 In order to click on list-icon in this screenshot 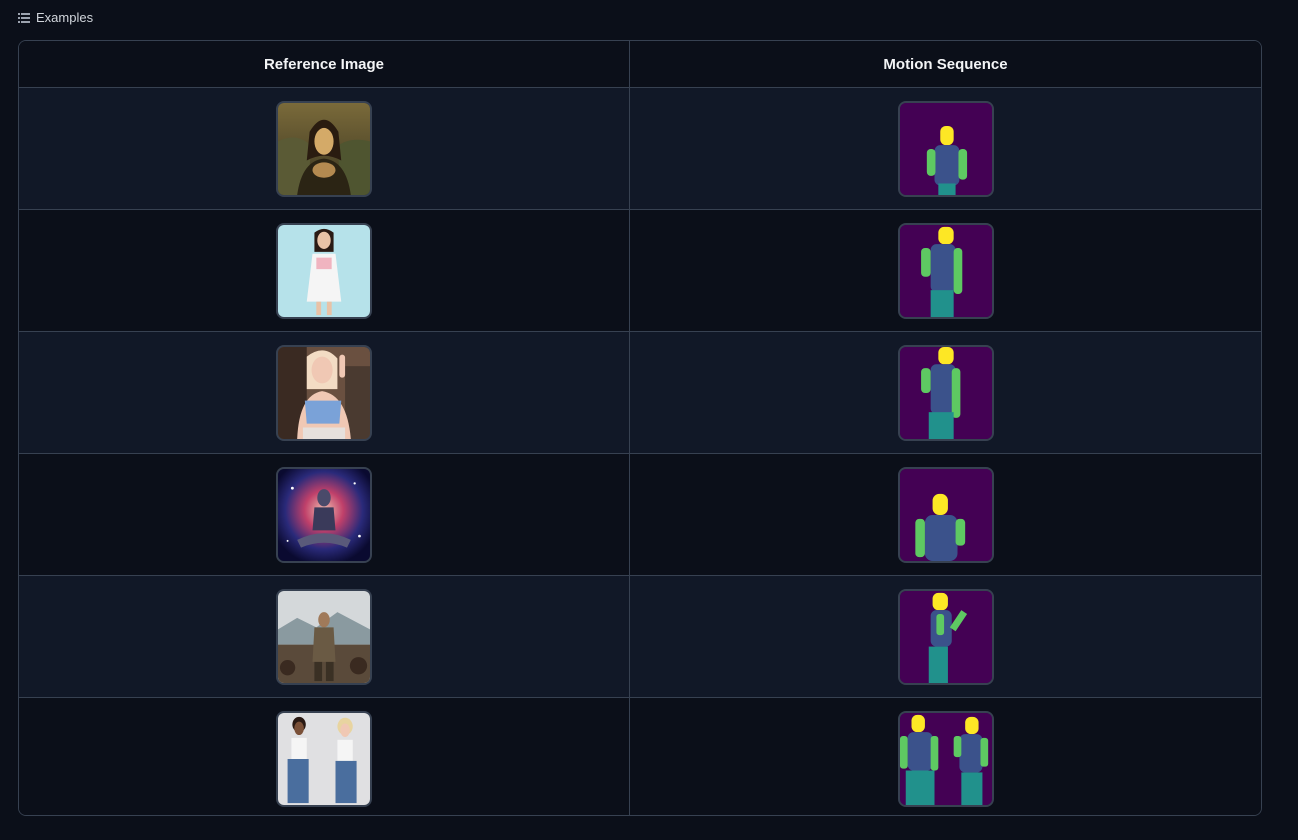, I will do `click(24, 17)`.